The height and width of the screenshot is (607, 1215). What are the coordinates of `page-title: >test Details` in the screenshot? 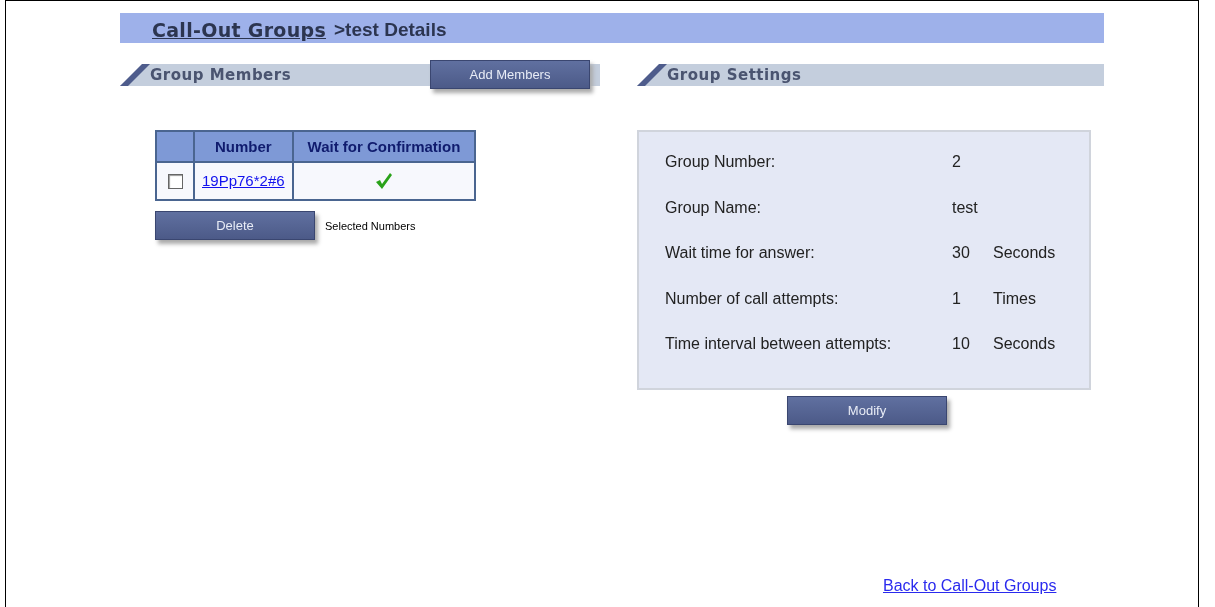 It's located at (390, 30).